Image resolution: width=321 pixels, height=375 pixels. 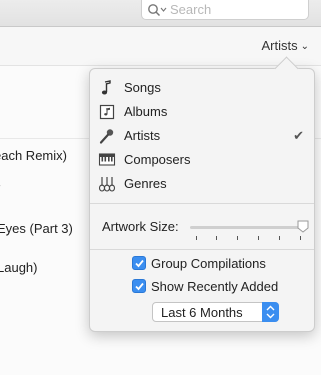 I want to click on track-title: Eyes (Part 3), so click(x=36, y=228).